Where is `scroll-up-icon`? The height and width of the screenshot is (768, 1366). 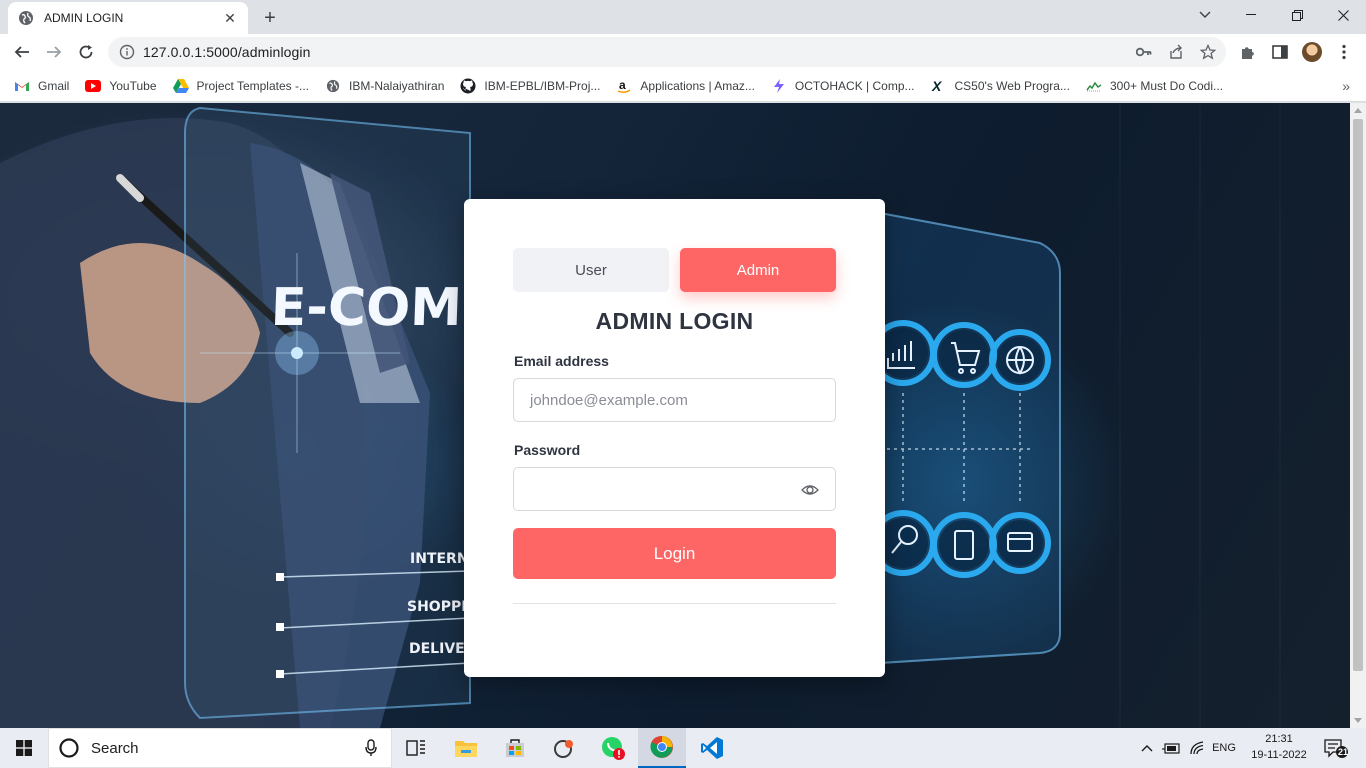
scroll-up-icon is located at coordinates (1358, 110).